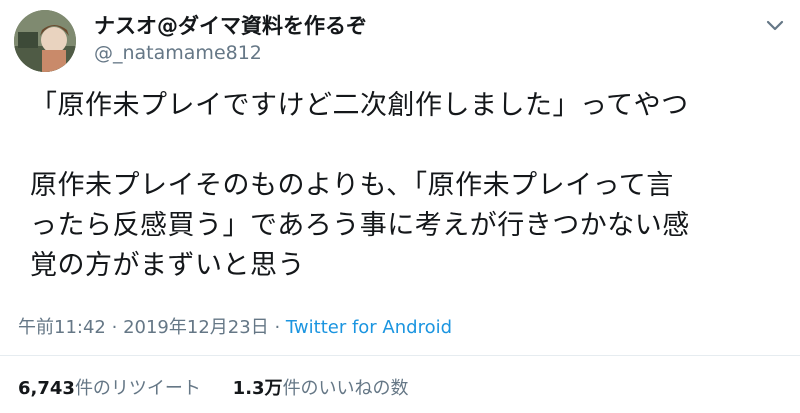 This screenshot has width=800, height=413. I want to click on like-label: 件のいいねの数, so click(345, 388).